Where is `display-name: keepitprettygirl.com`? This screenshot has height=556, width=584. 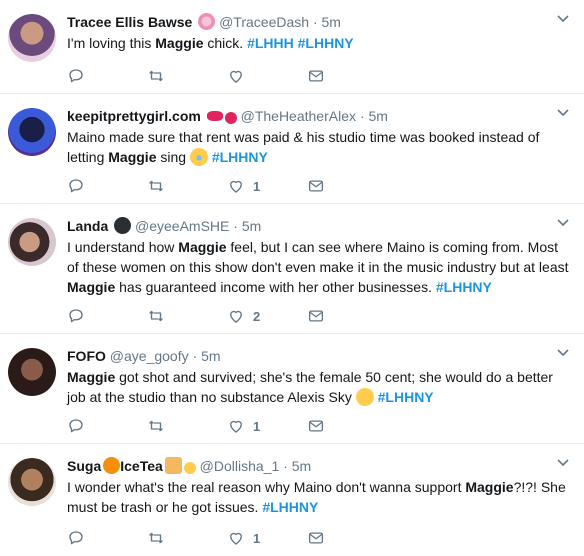 display-name: keepitprettygirl.com is located at coordinates (134, 116).